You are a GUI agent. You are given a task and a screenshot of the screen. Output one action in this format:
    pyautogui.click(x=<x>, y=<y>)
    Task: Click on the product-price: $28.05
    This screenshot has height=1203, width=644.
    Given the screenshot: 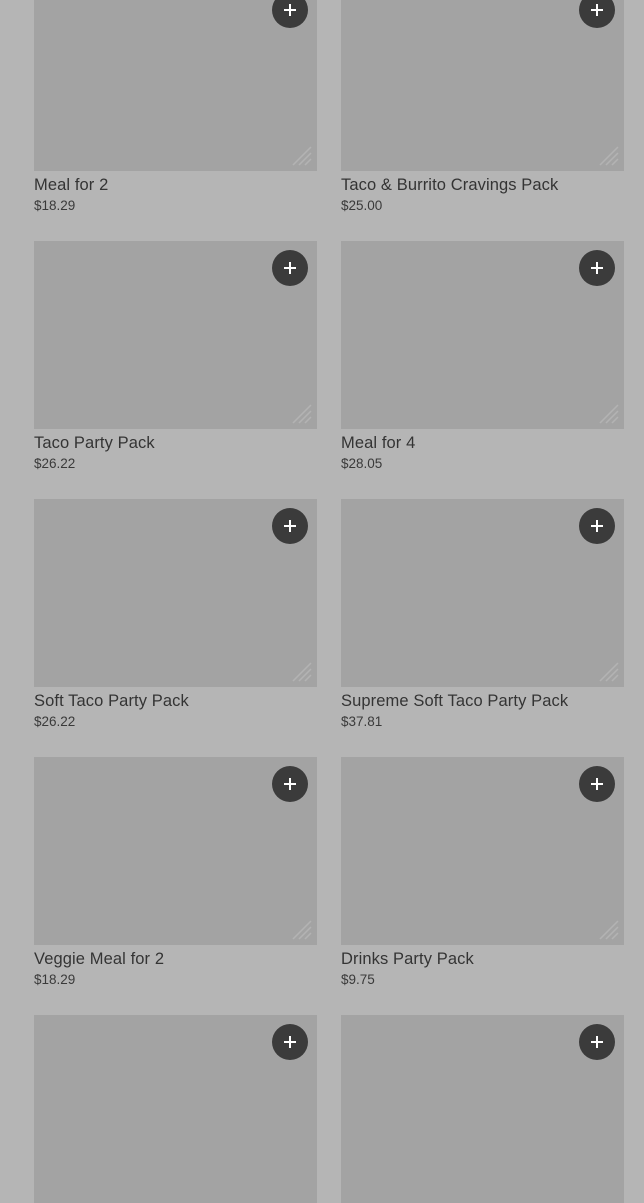 What is the action you would take?
    pyautogui.click(x=362, y=463)
    